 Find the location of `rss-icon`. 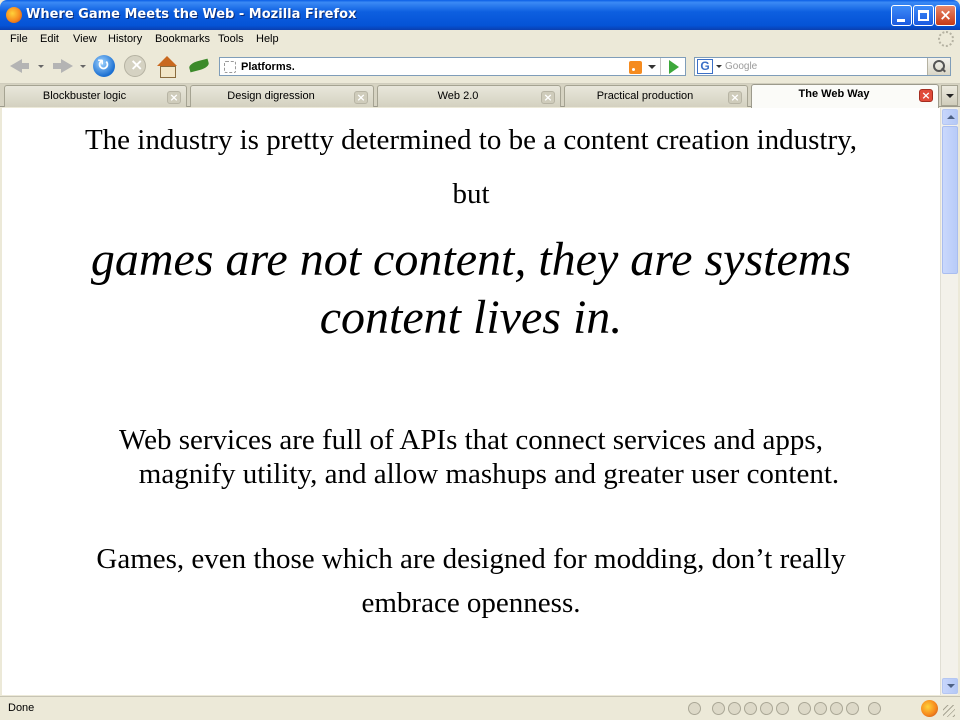

rss-icon is located at coordinates (635, 67).